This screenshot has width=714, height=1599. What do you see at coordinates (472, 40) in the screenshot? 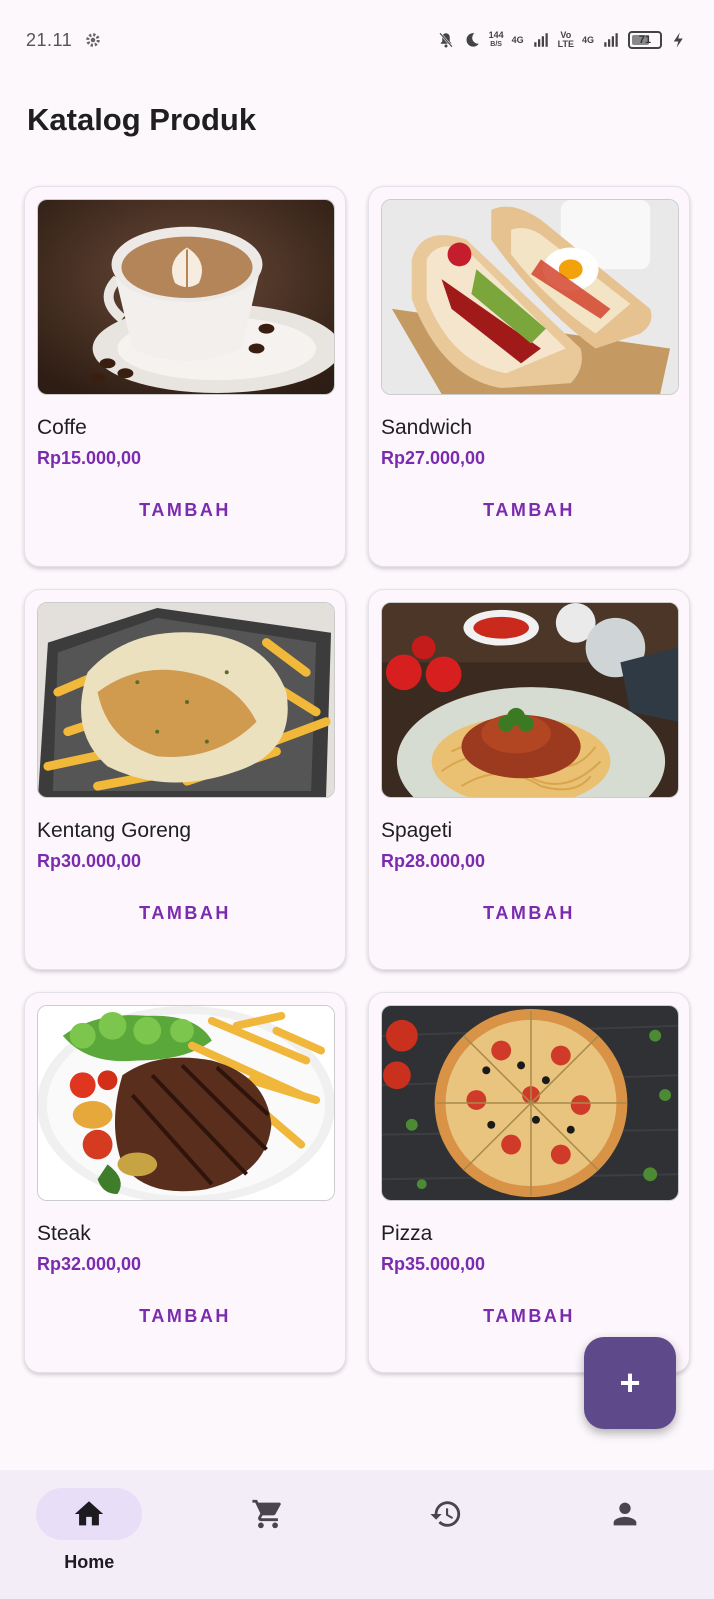
I see `moon-icon` at bounding box center [472, 40].